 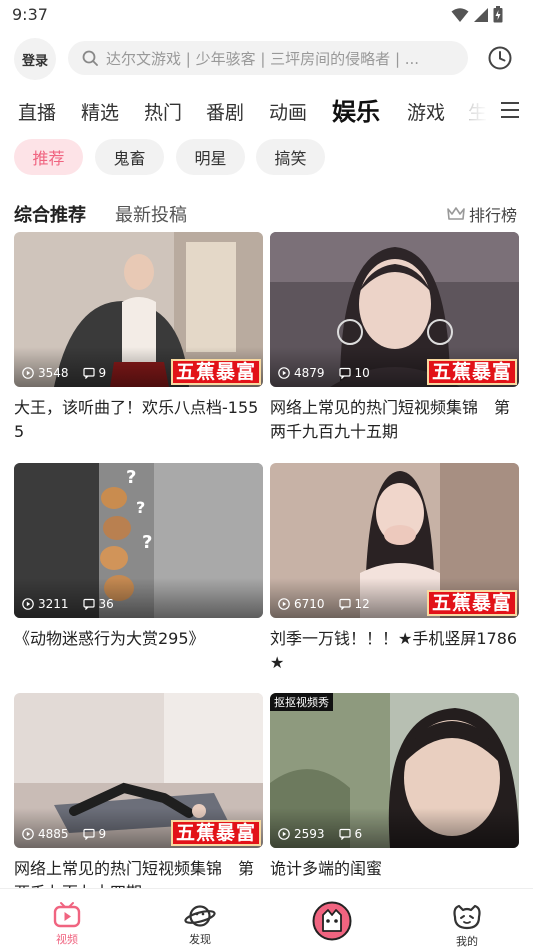 What do you see at coordinates (50, 214) in the screenshot?
I see `feed-tab-overall: 综合推荐` at bounding box center [50, 214].